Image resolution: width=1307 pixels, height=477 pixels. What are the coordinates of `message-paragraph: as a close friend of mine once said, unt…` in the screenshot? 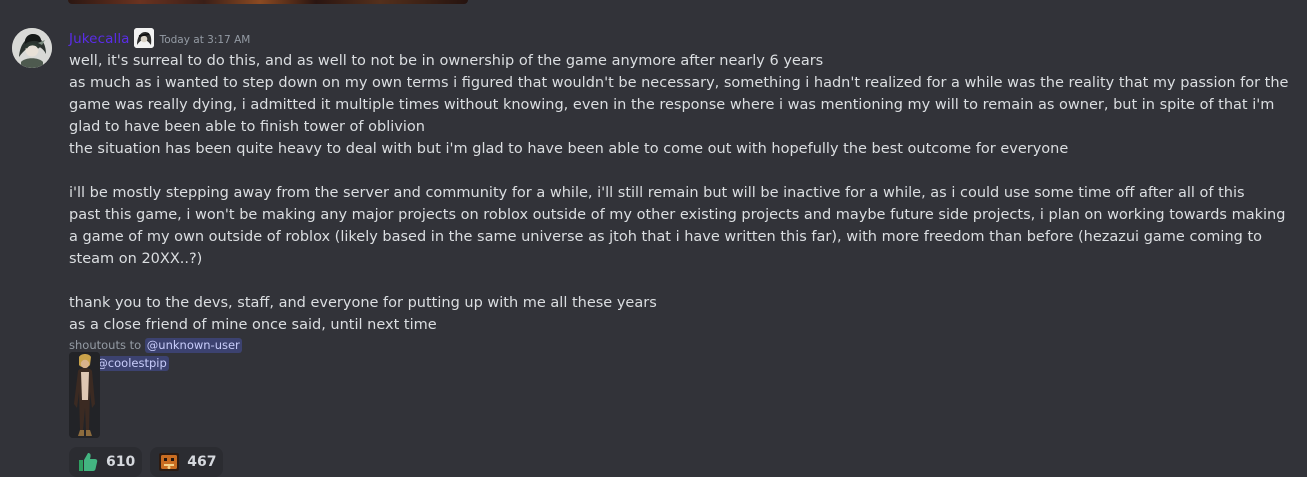 It's located at (253, 325).